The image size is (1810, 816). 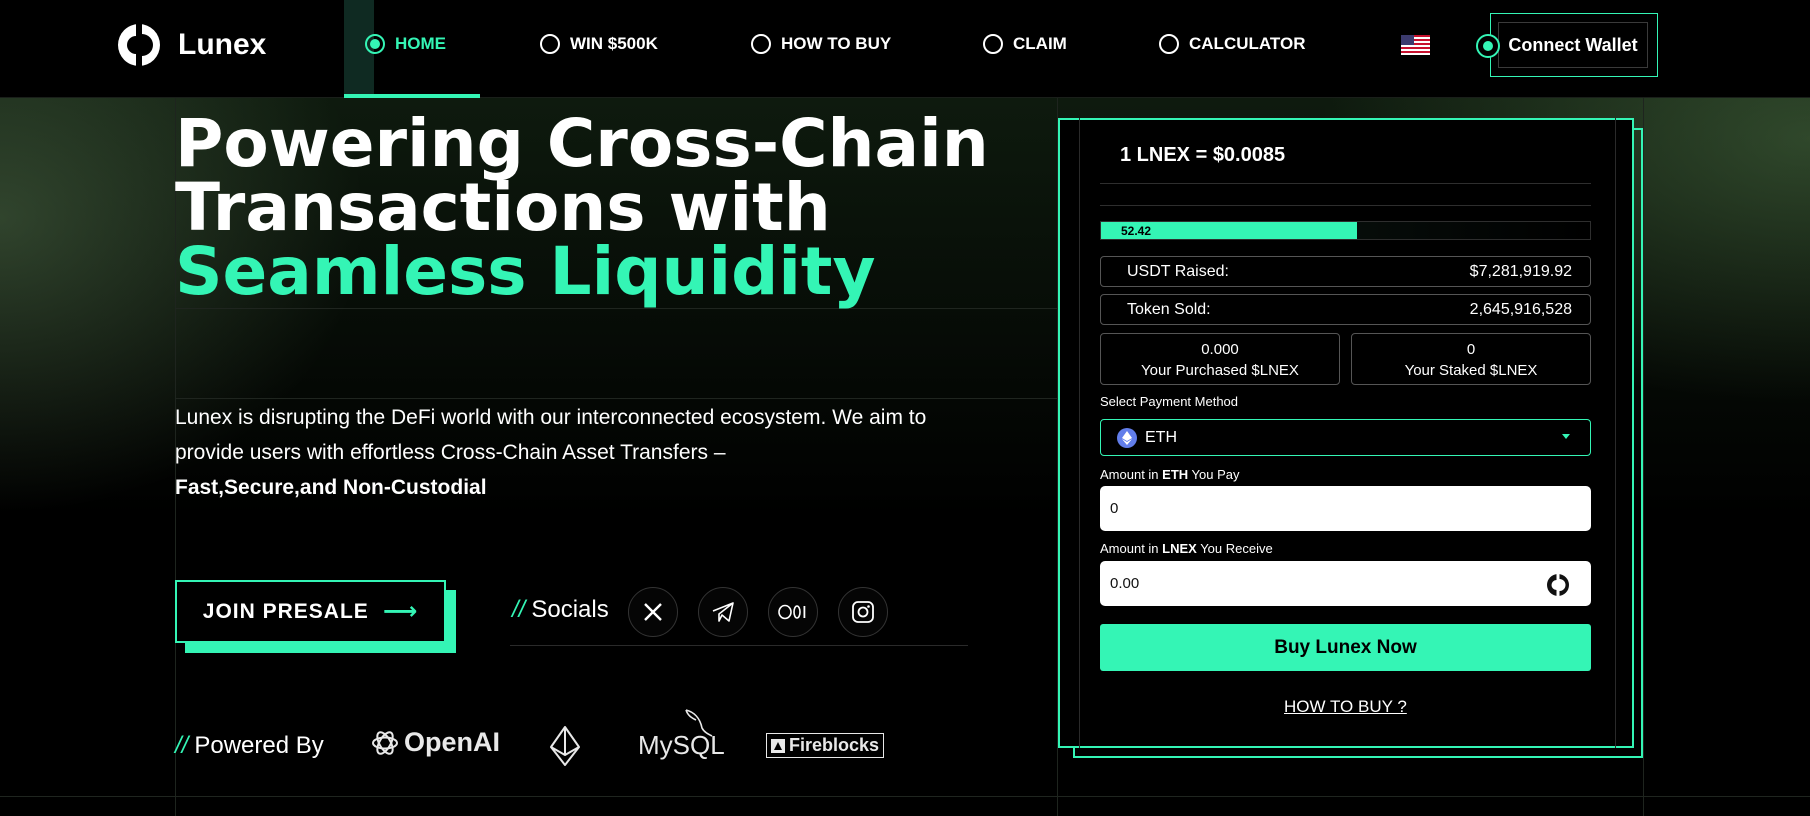 I want to click on radio-on-icon, so click(x=375, y=44).